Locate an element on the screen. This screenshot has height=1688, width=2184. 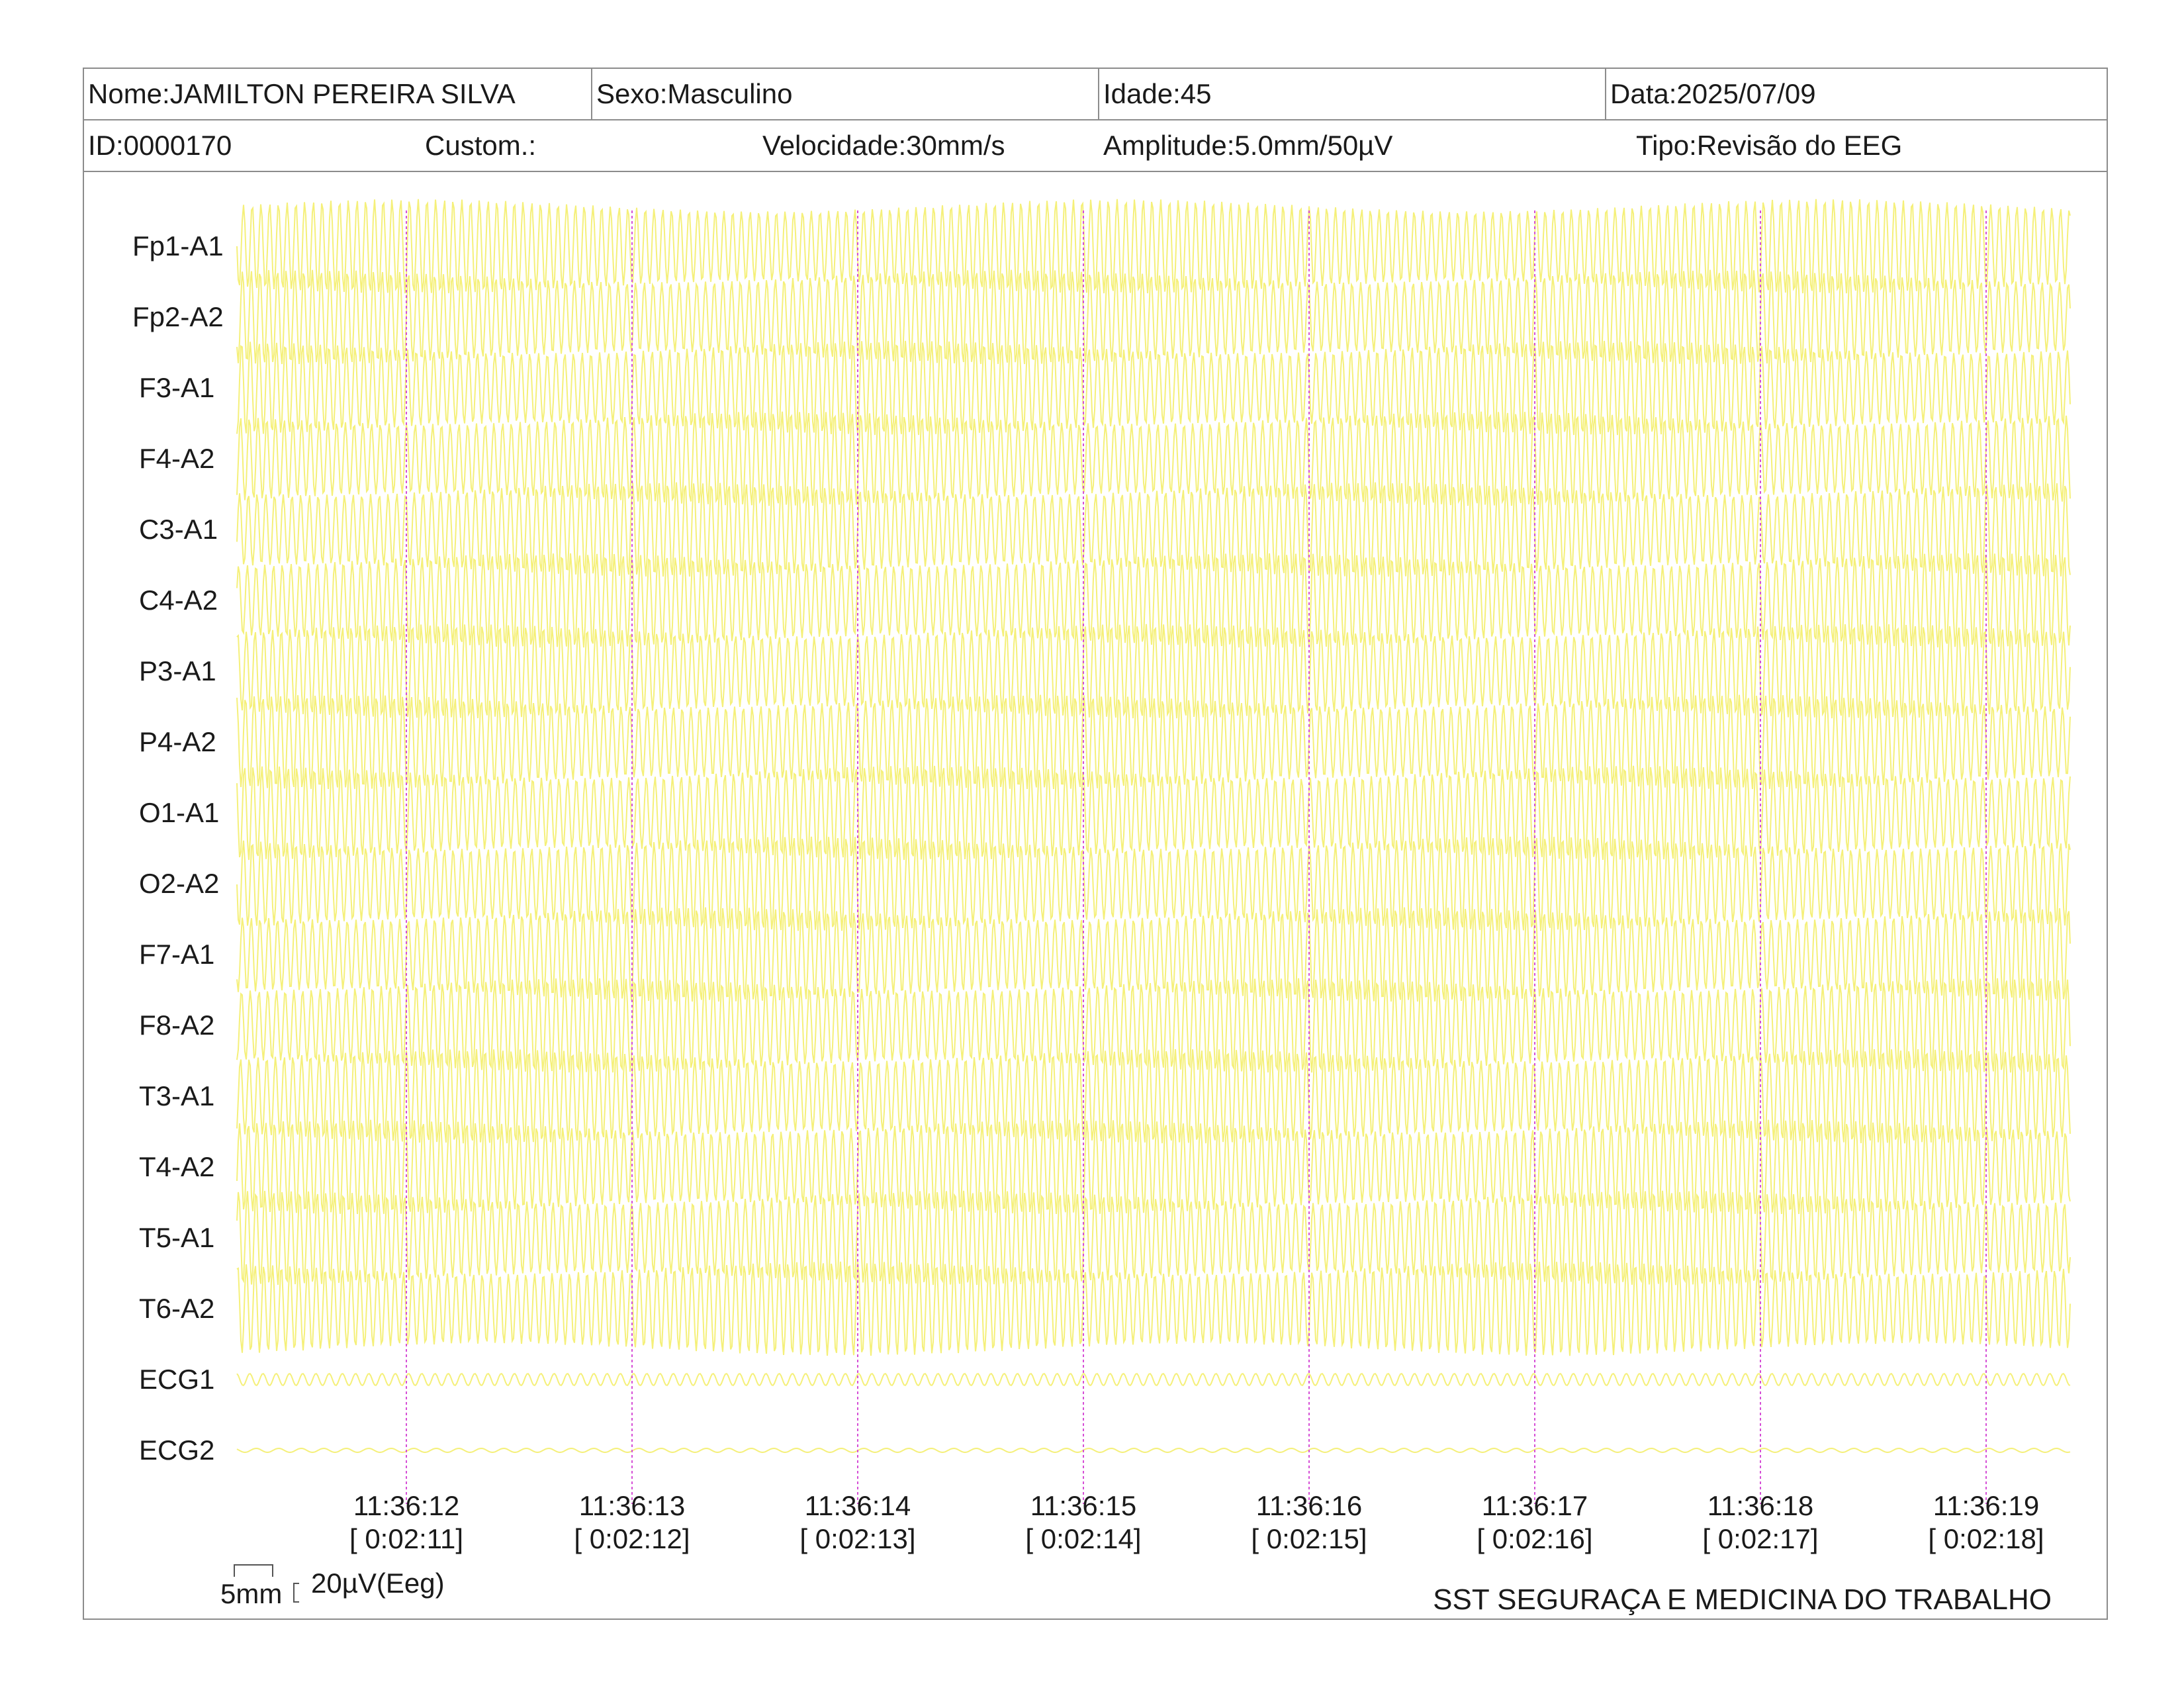
channel-label: F4-A2 is located at coordinates (177, 458).